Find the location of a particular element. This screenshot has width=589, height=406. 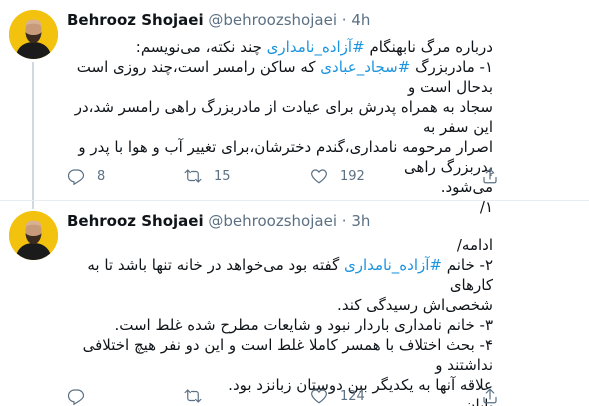

tweet-line: ادامه/ is located at coordinates (474, 245).